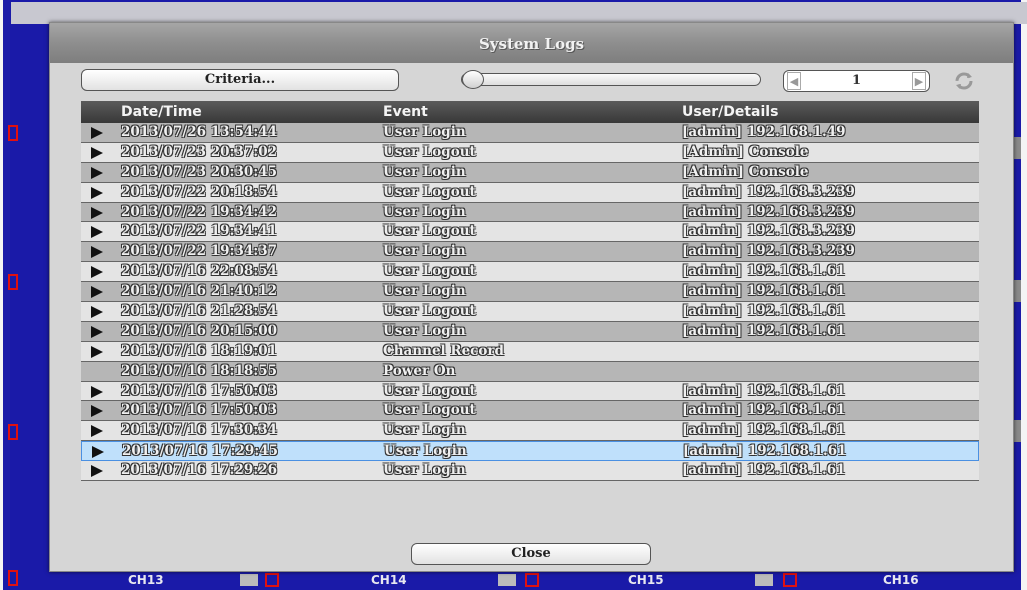  Describe the element at coordinates (199, 271) in the screenshot. I see `datetime-cell: 2013/07/16 22:08:54` at that location.